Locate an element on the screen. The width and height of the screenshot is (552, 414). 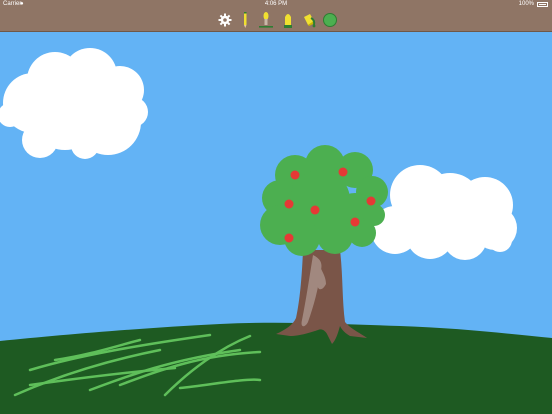
color-picker-button is located at coordinates (330, 20).